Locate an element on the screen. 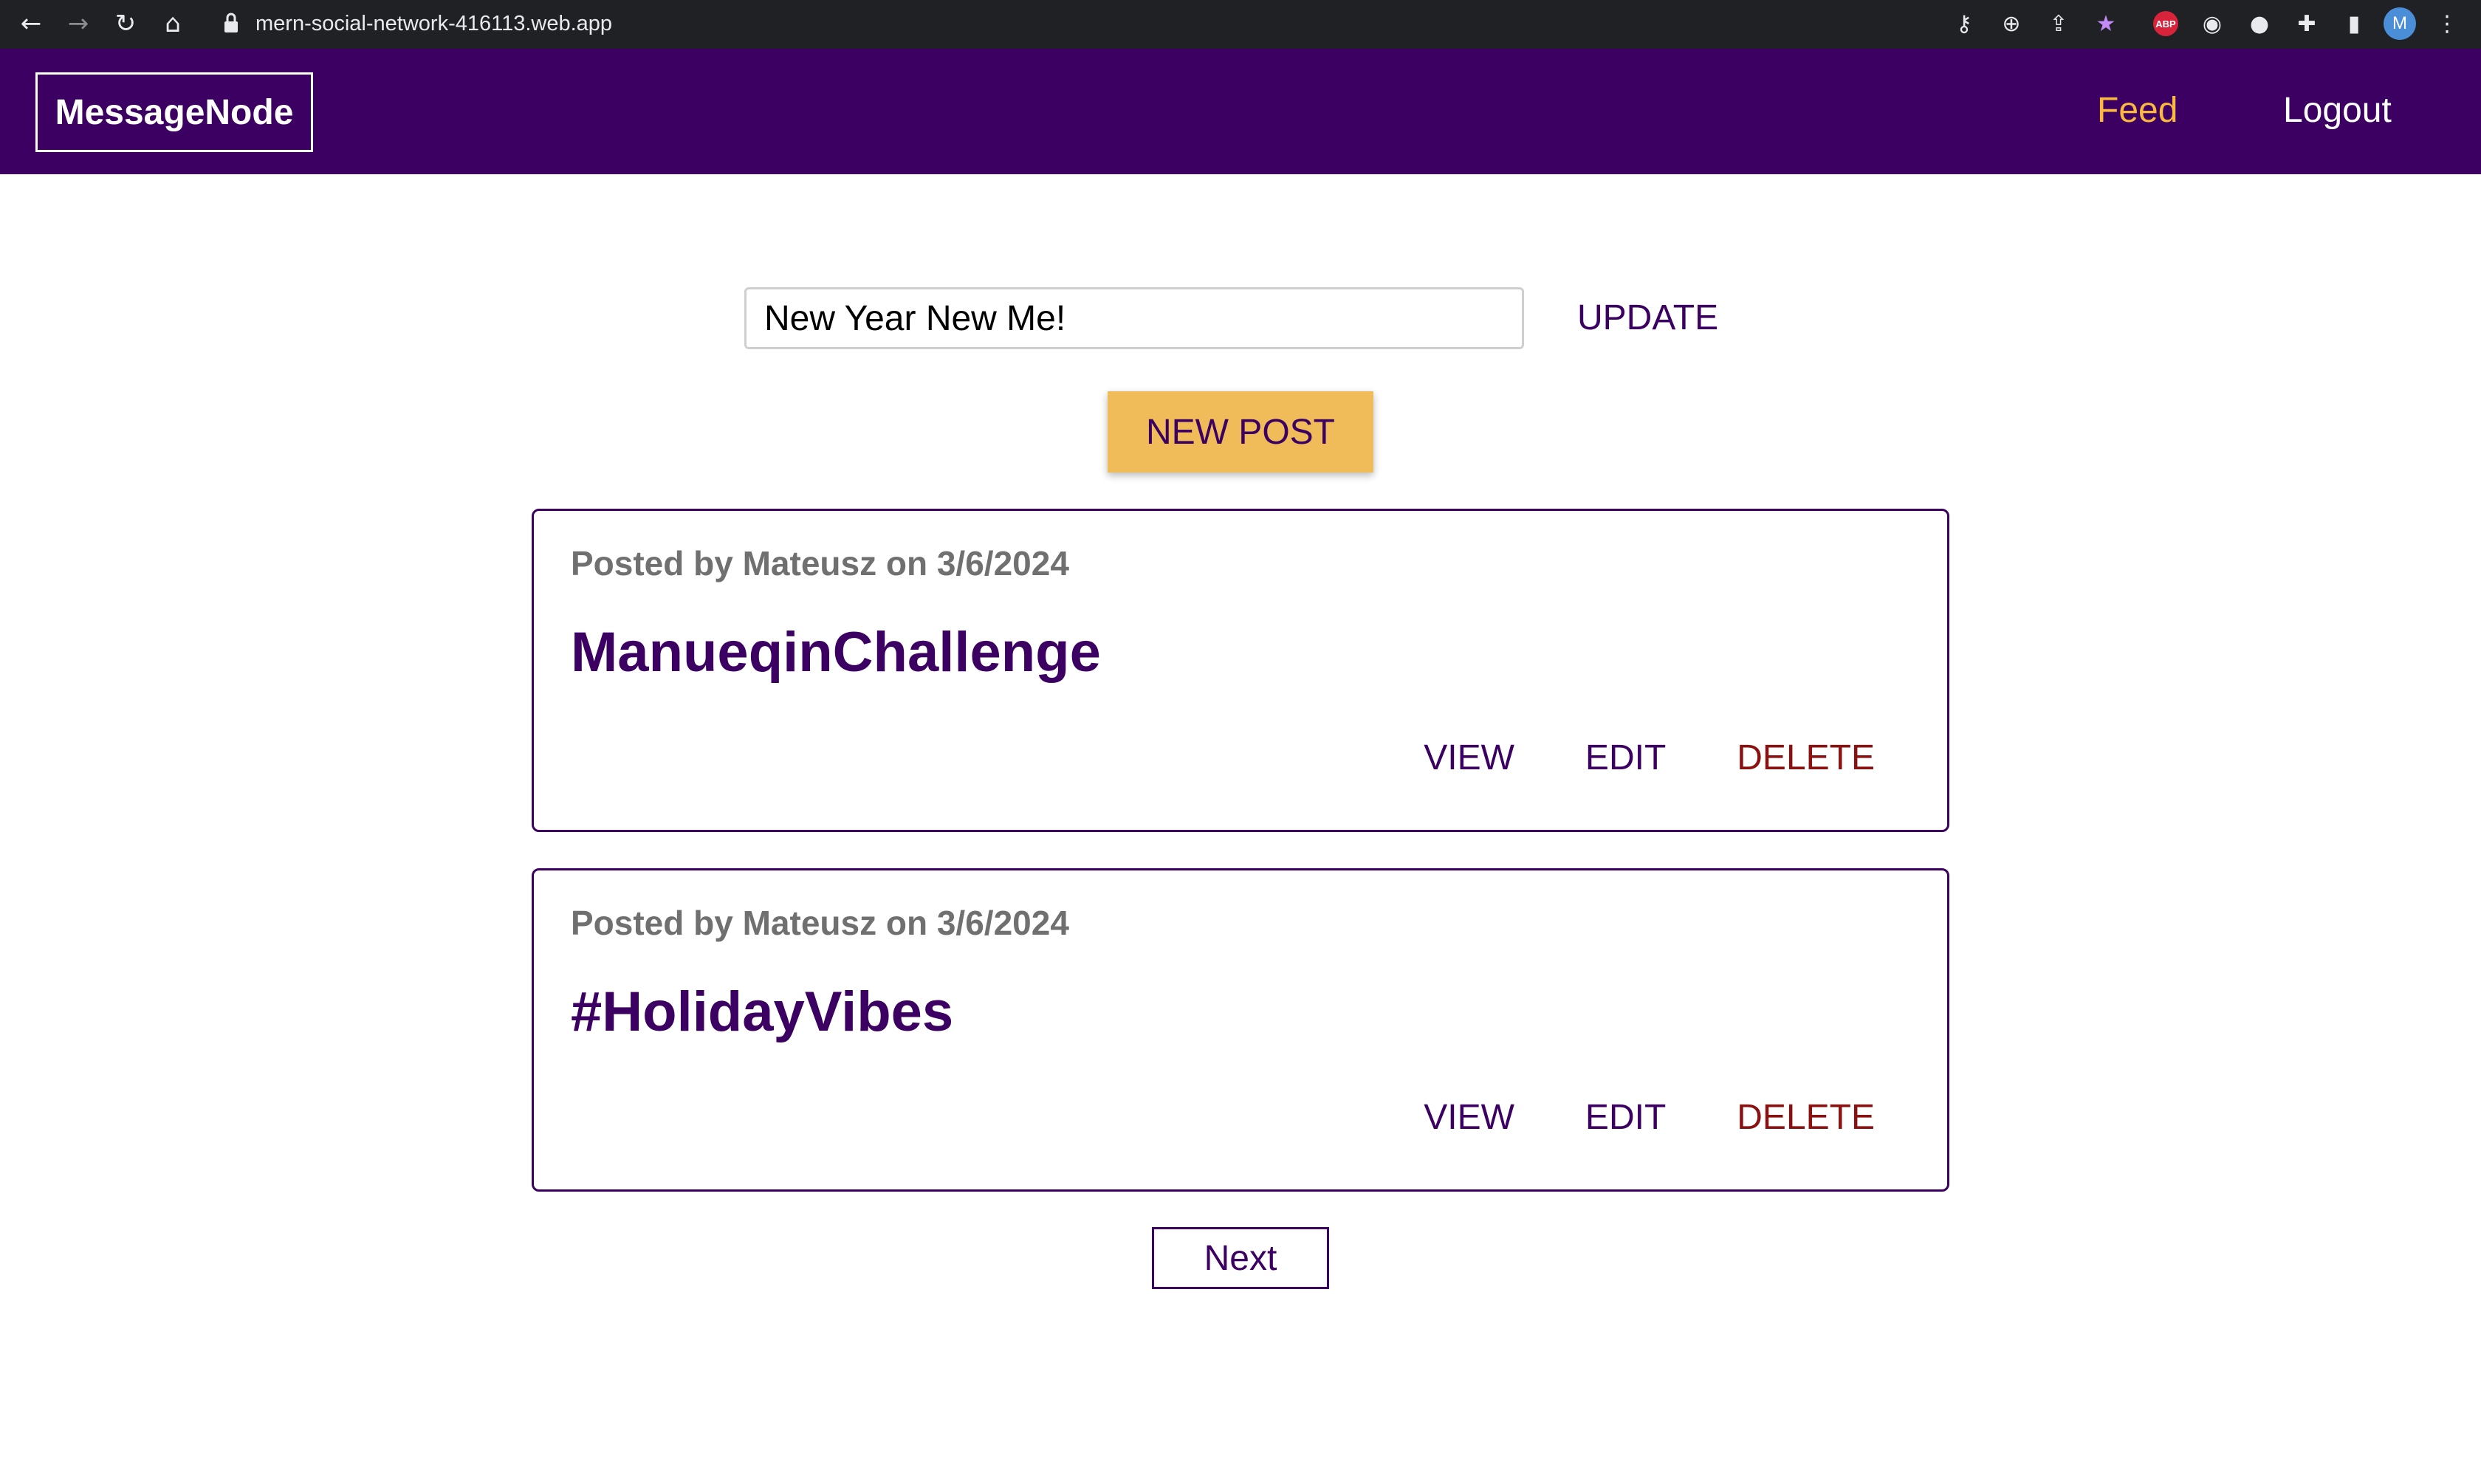 The image size is (2481, 1484). status-input is located at coordinates (1134, 318).